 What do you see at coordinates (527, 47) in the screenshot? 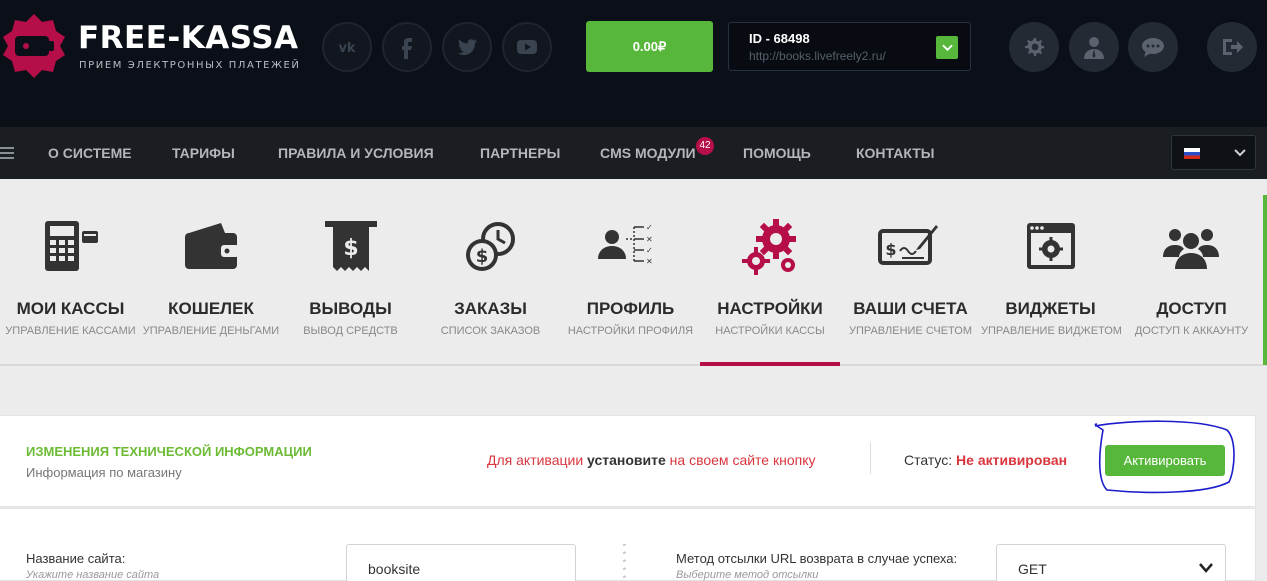
I see `youtube-icon` at bounding box center [527, 47].